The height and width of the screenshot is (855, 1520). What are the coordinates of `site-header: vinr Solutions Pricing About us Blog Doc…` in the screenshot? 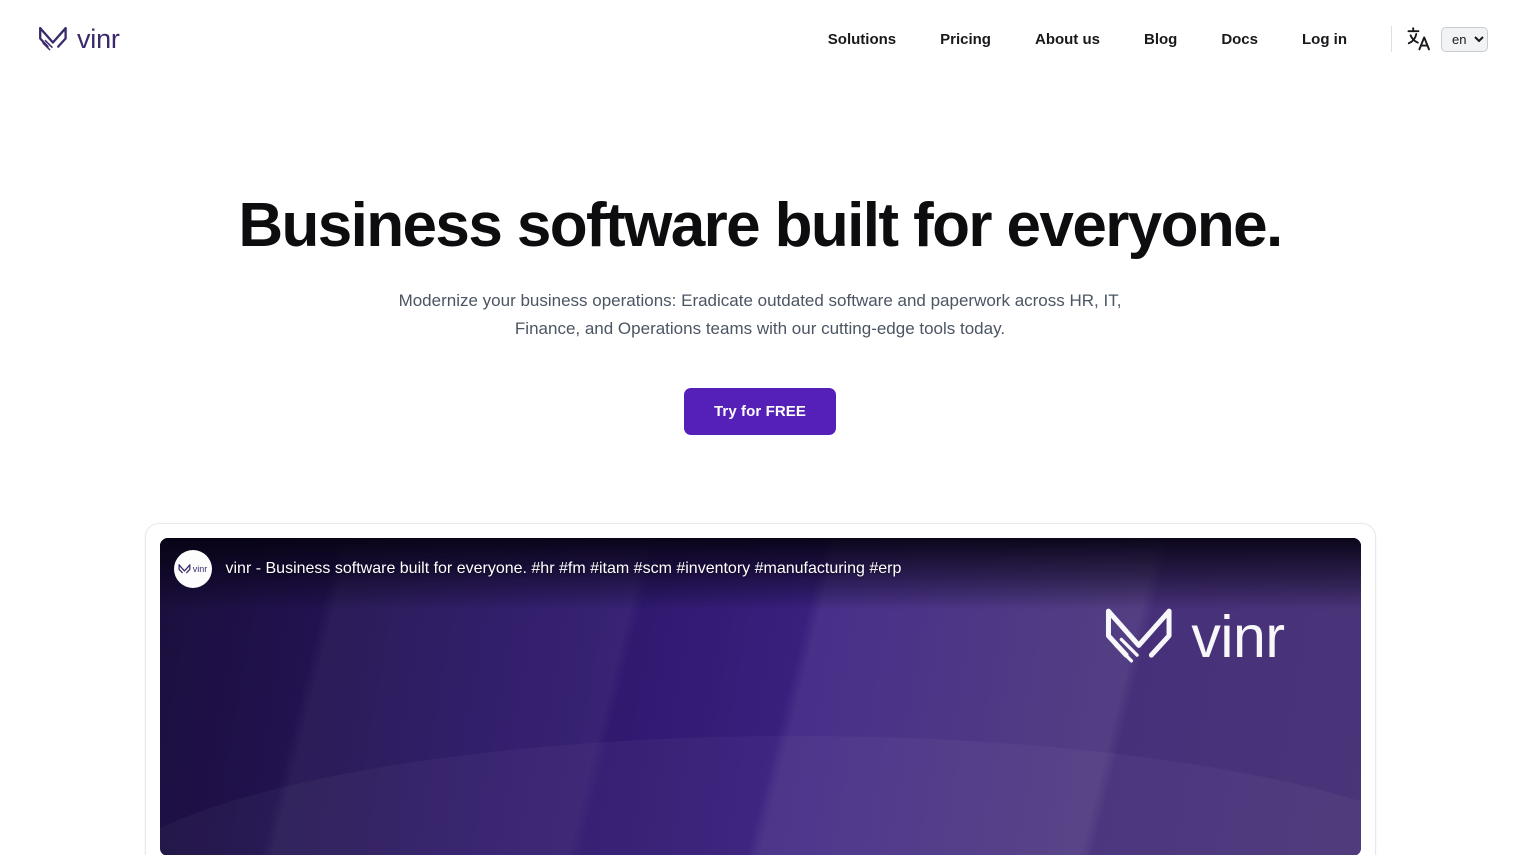 It's located at (760, 39).